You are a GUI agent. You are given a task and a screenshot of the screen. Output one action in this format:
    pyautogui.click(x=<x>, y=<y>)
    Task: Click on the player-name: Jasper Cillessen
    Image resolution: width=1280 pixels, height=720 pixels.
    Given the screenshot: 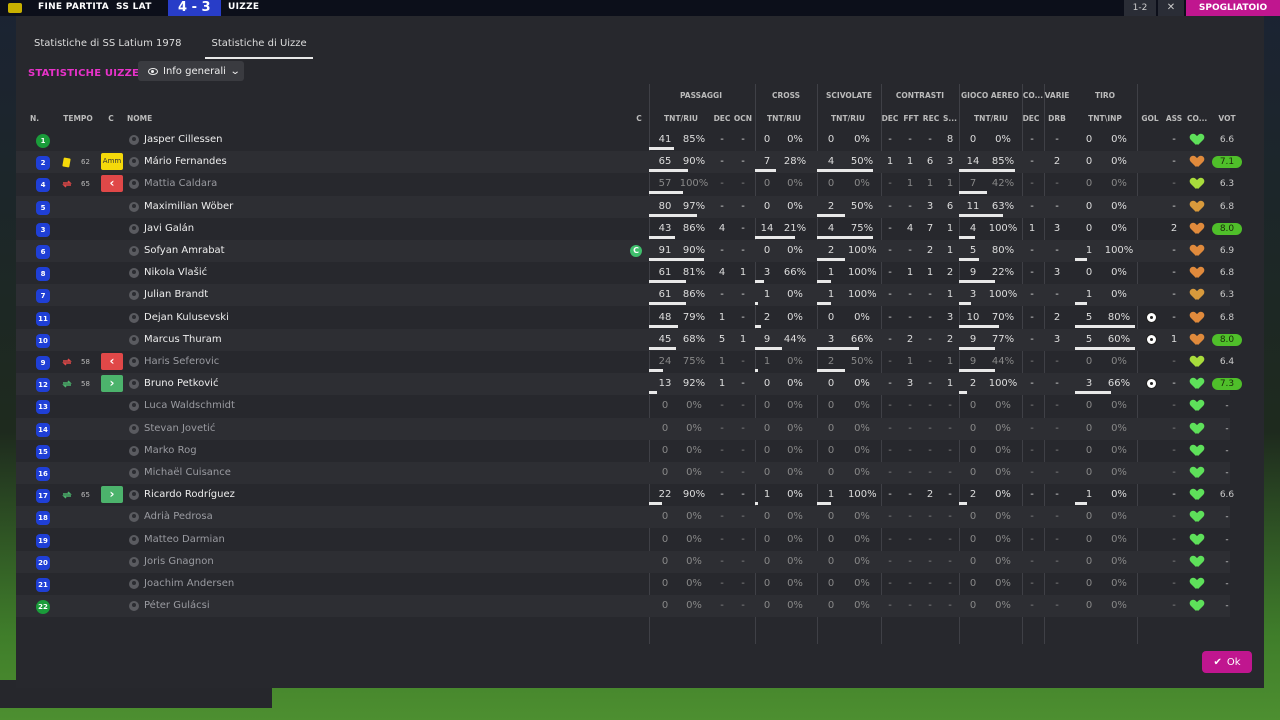 What is the action you would take?
    pyautogui.click(x=183, y=139)
    